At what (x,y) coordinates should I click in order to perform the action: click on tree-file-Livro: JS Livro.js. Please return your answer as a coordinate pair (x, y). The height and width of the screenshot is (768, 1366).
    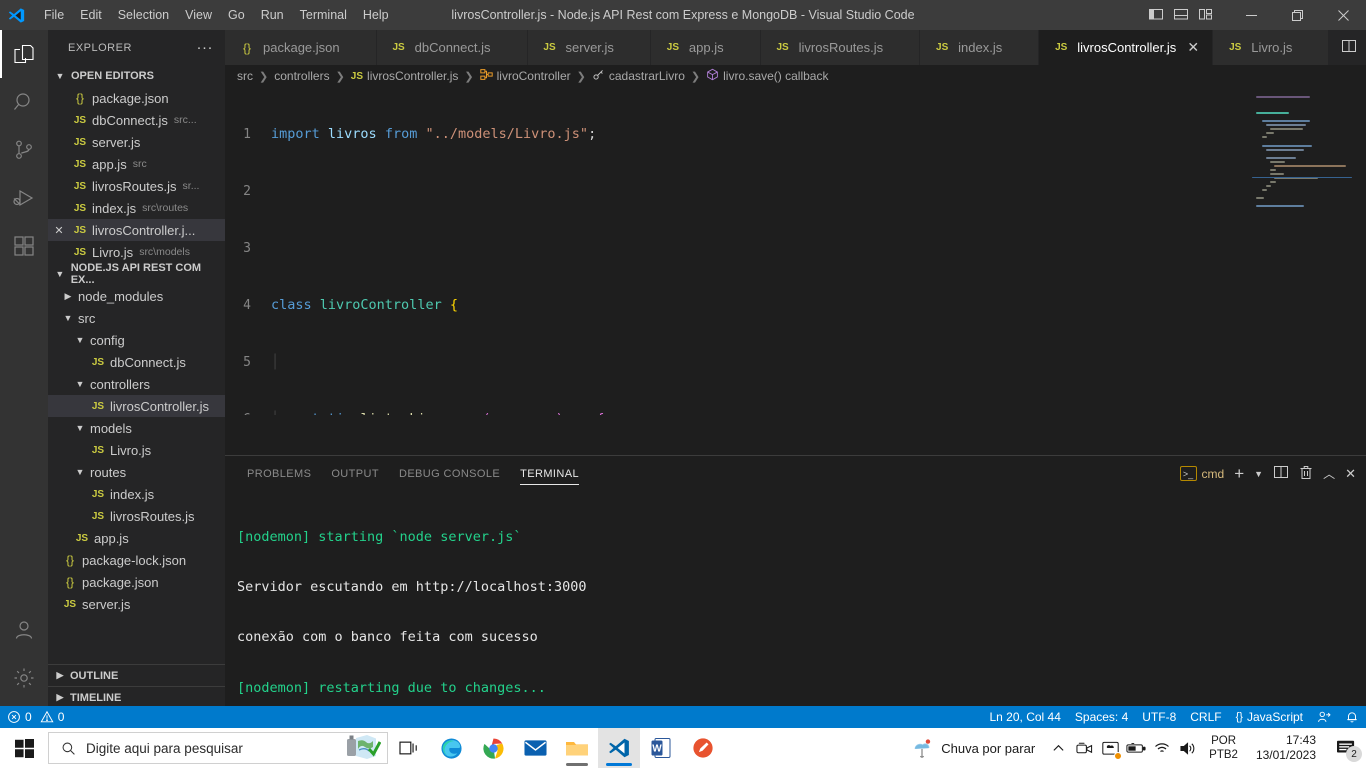
    Looking at the image, I should click on (136, 450).